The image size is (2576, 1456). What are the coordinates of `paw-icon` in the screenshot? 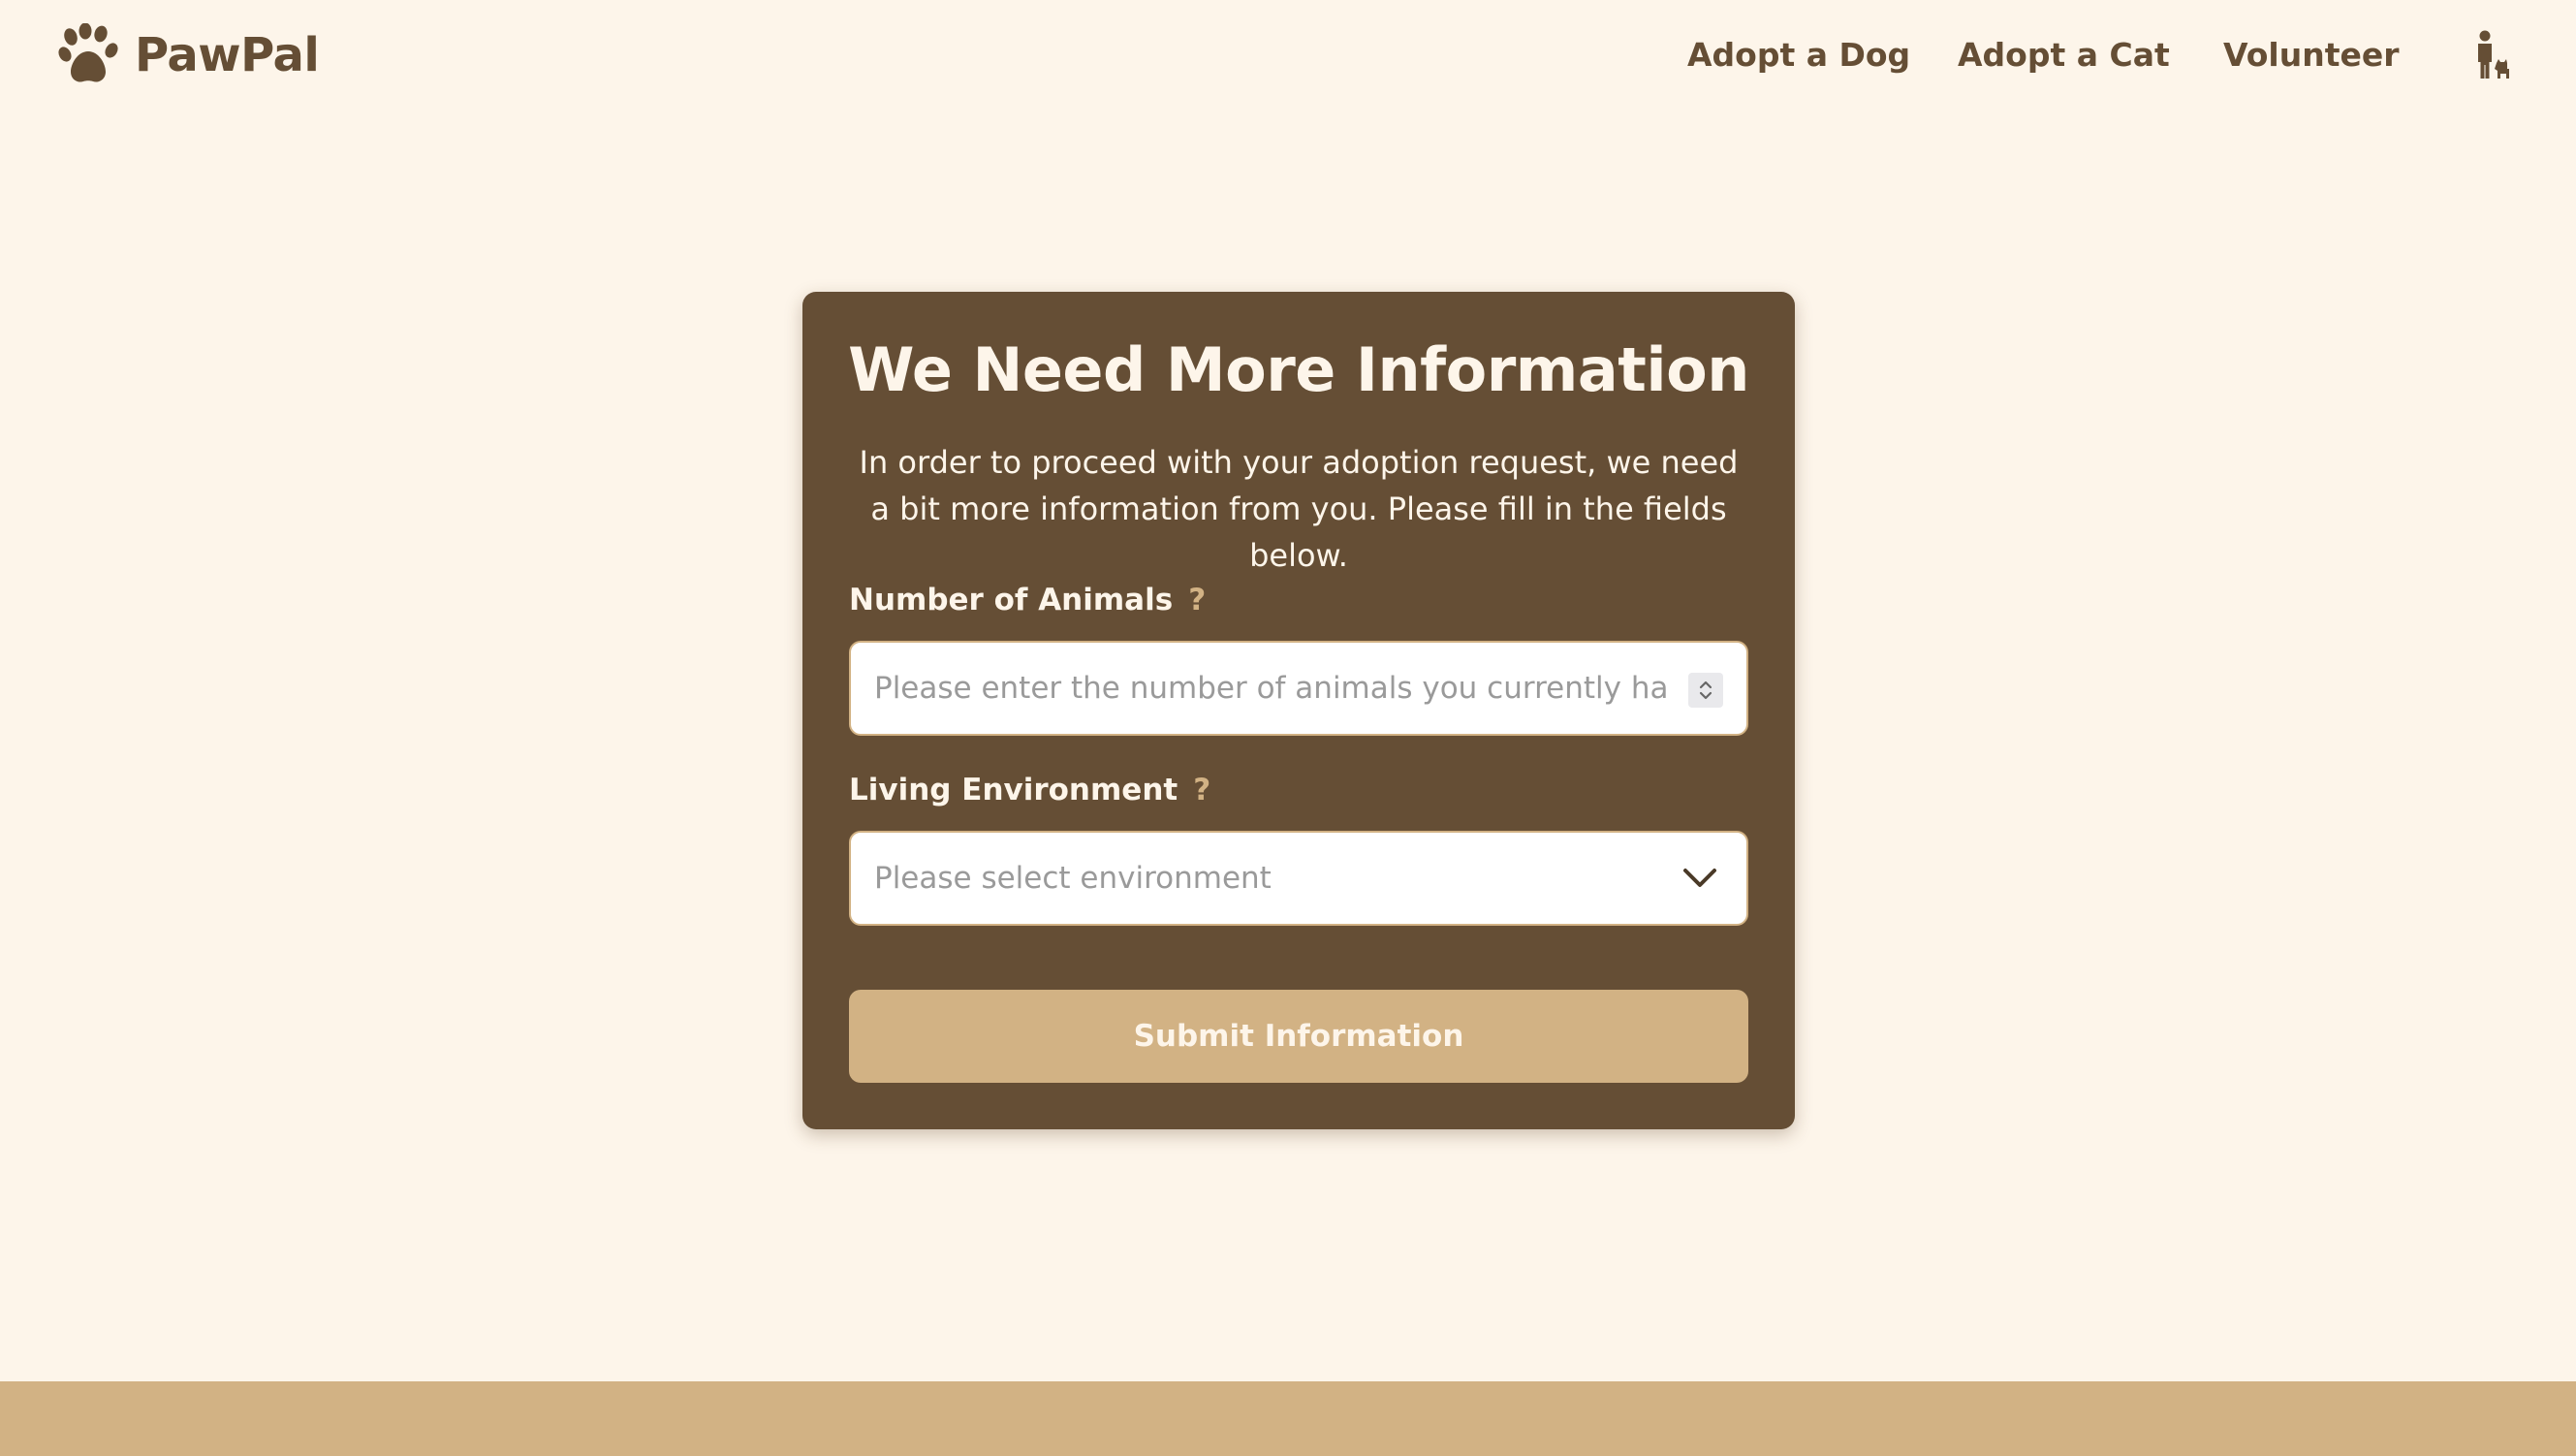 It's located at (88, 55).